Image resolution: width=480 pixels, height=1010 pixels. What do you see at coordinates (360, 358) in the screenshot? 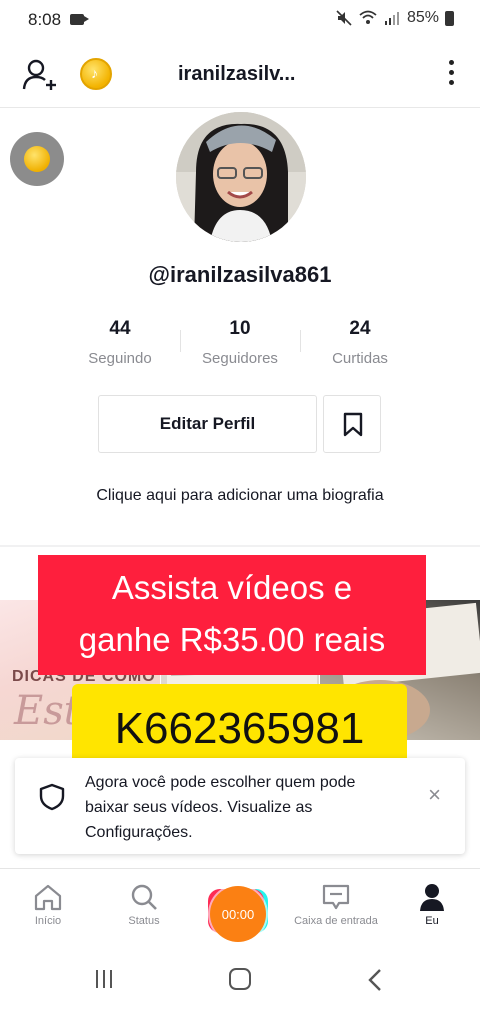
I see `stat-likes-label: Curtidas` at bounding box center [360, 358].